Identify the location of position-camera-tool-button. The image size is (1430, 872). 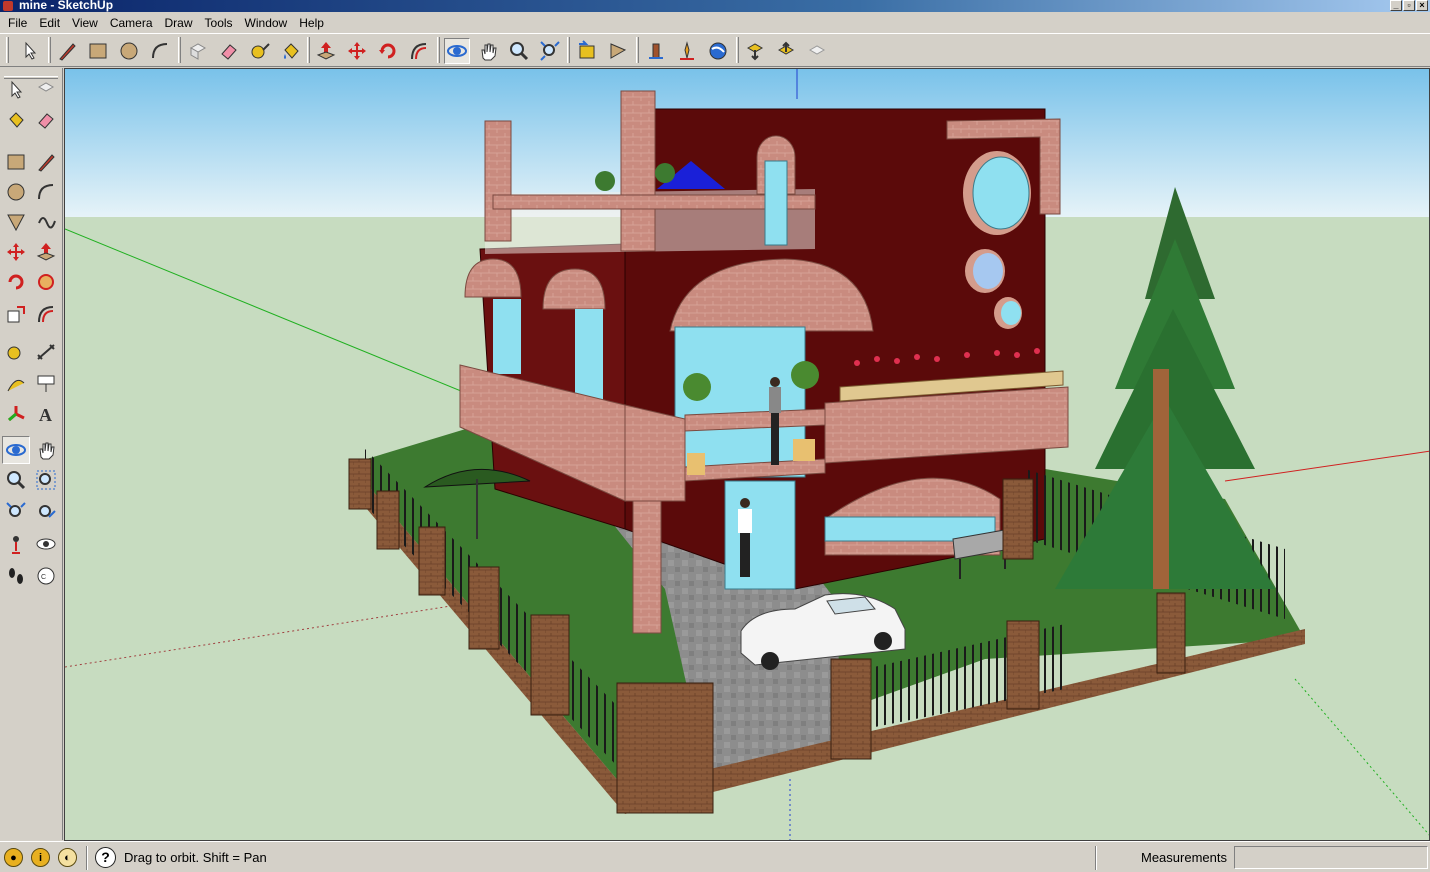
(16, 544).